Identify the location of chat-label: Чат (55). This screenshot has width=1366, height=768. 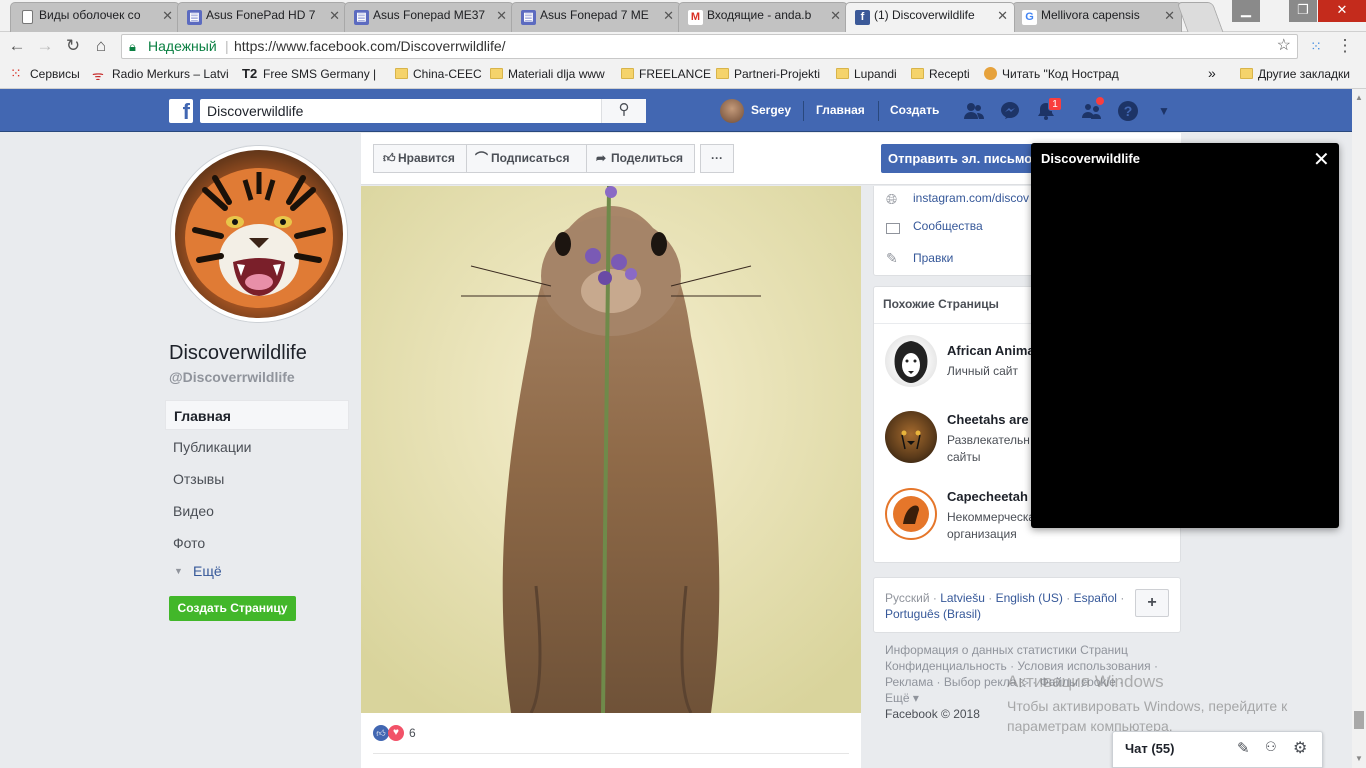
(1149, 748).